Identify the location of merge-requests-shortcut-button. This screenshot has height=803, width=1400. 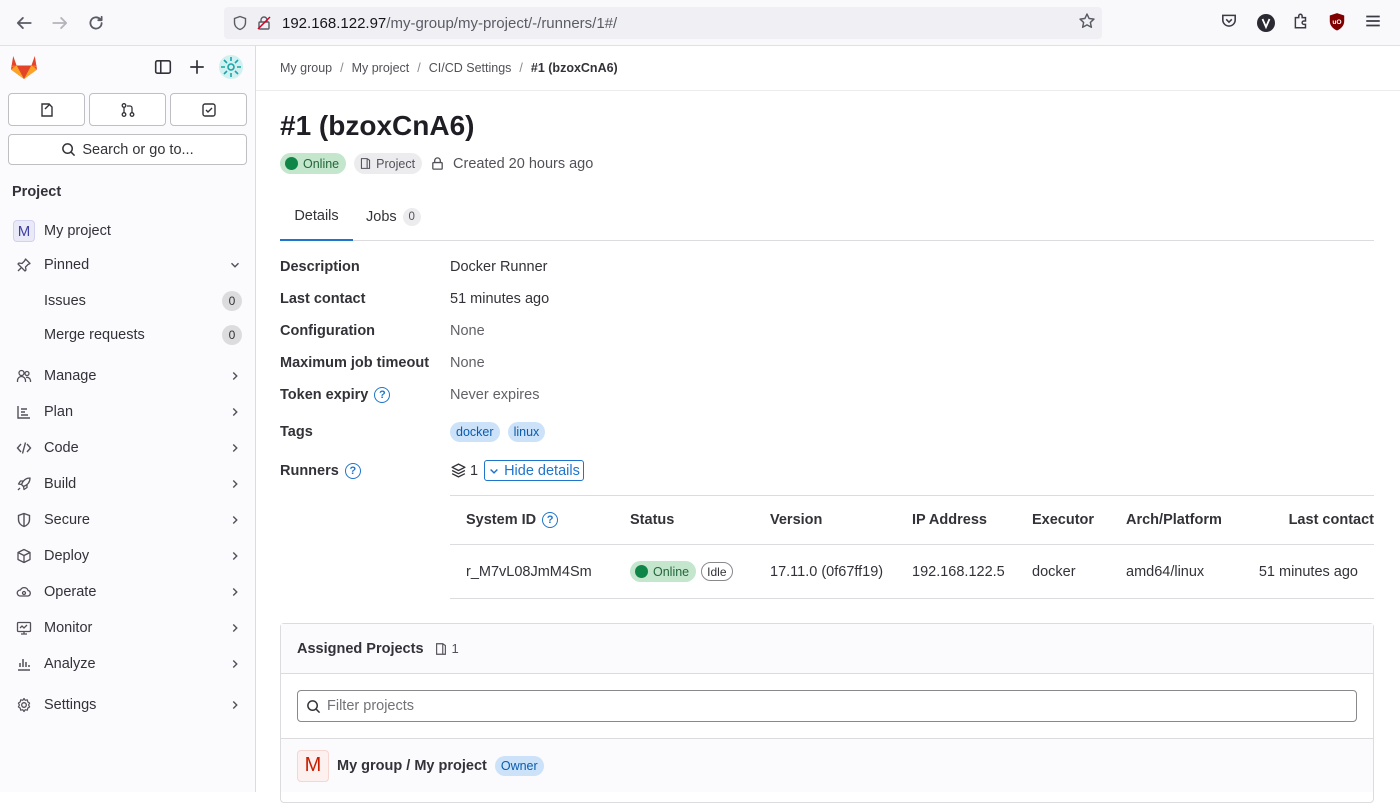
(127, 109).